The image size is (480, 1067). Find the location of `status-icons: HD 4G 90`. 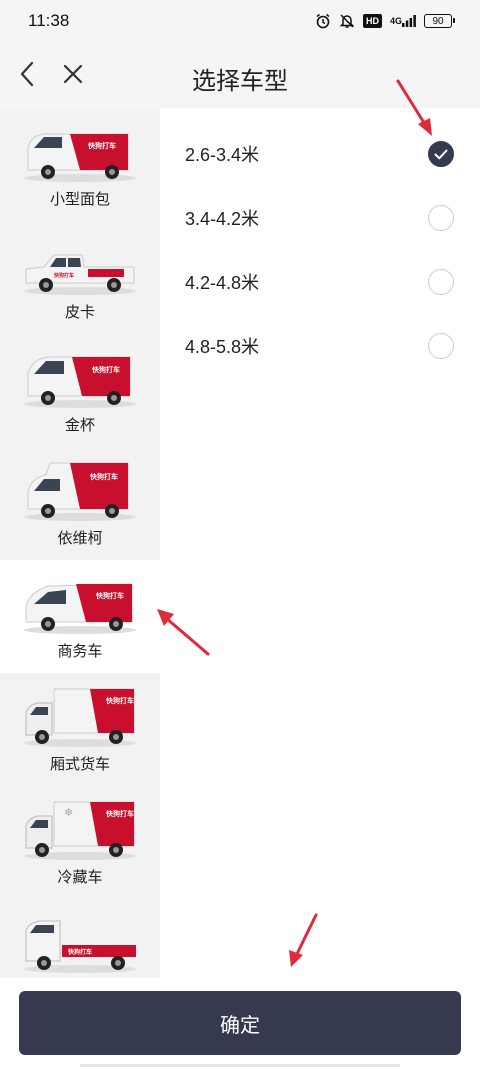

status-icons: HD 4G 90 is located at coordinates (385, 21).